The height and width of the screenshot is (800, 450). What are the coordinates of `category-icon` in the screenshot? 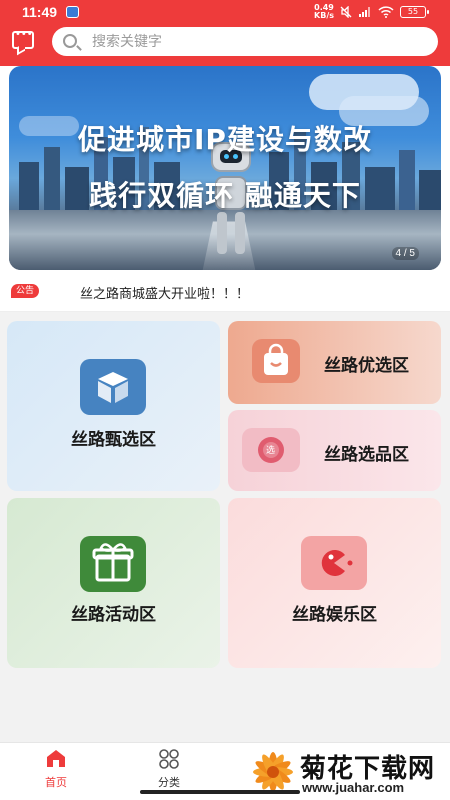 It's located at (169, 759).